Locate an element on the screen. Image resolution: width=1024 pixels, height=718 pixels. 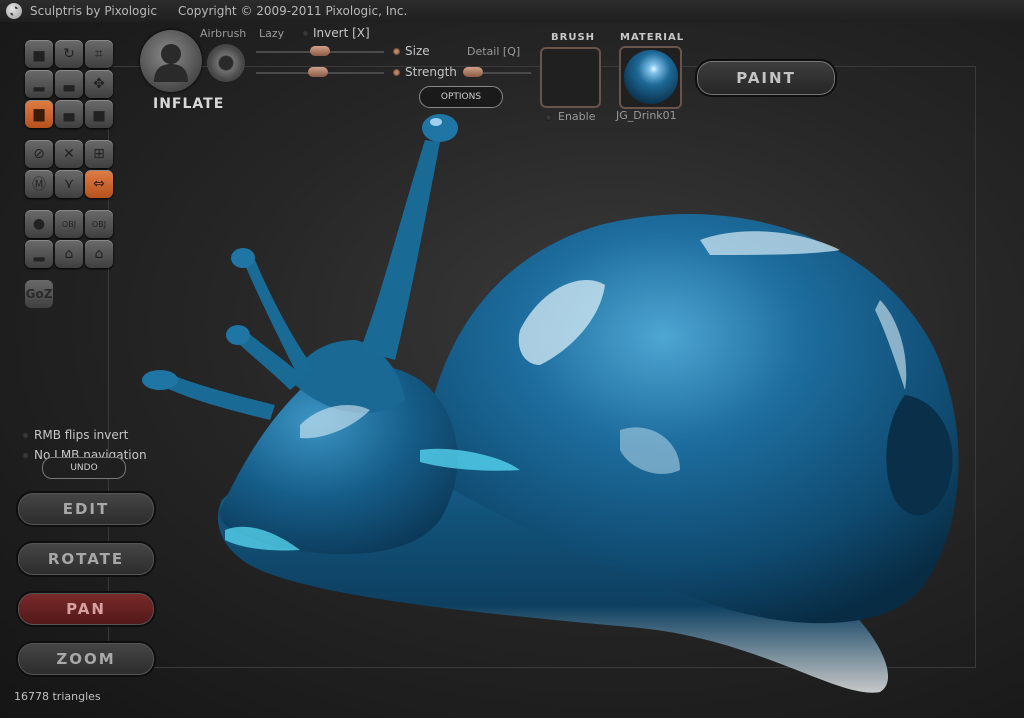
symmetry-tool-icon: Ⓜ is located at coordinates (39, 185).